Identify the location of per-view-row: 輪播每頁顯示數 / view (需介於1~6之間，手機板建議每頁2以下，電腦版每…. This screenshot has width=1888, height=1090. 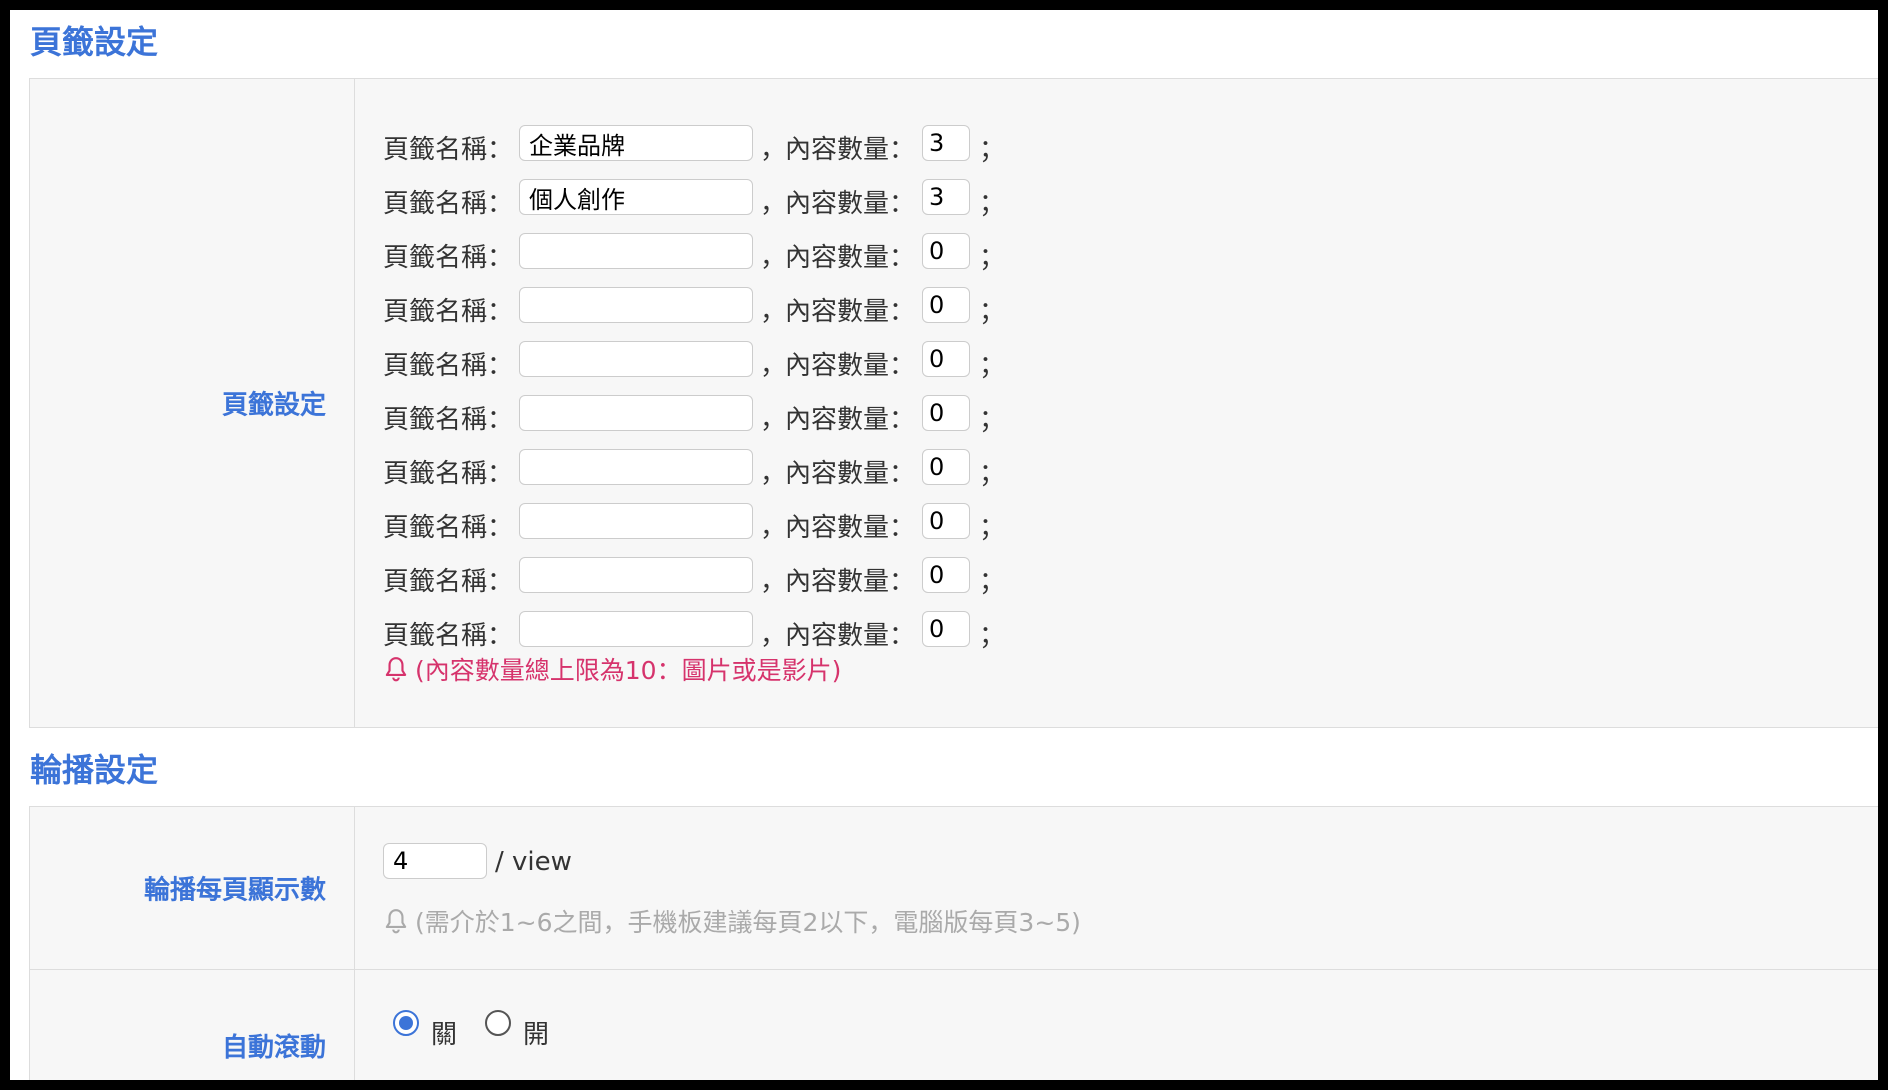
(954, 888).